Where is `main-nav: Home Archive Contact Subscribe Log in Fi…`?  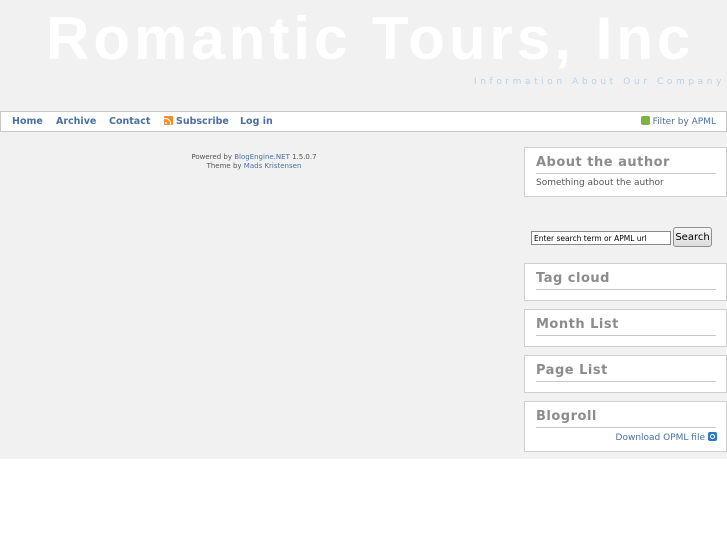
main-nav: Home Archive Contact Subscribe Log in Fi… is located at coordinates (363, 121).